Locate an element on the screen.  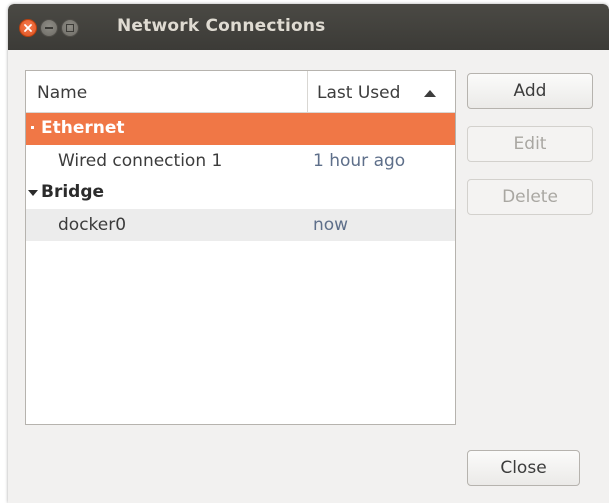
connection-name: docker0 is located at coordinates (92, 225).